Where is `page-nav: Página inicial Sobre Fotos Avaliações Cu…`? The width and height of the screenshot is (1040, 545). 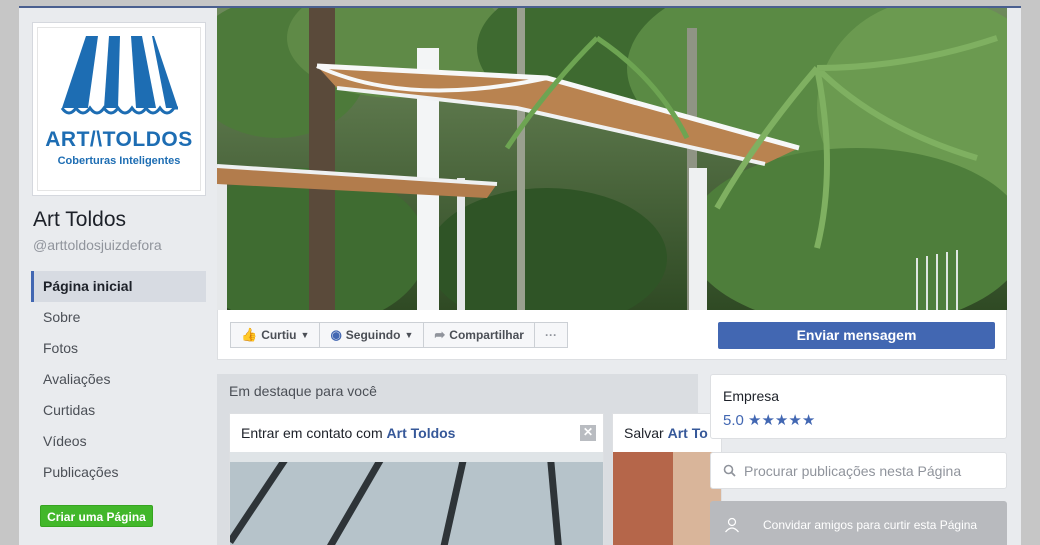
page-nav: Página inicial Sobre Fotos Avaliações Cu… is located at coordinates (118, 379).